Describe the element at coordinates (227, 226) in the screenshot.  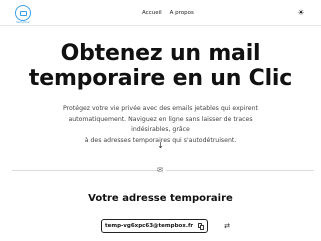
I see `refresh-icon: ⇄` at that location.